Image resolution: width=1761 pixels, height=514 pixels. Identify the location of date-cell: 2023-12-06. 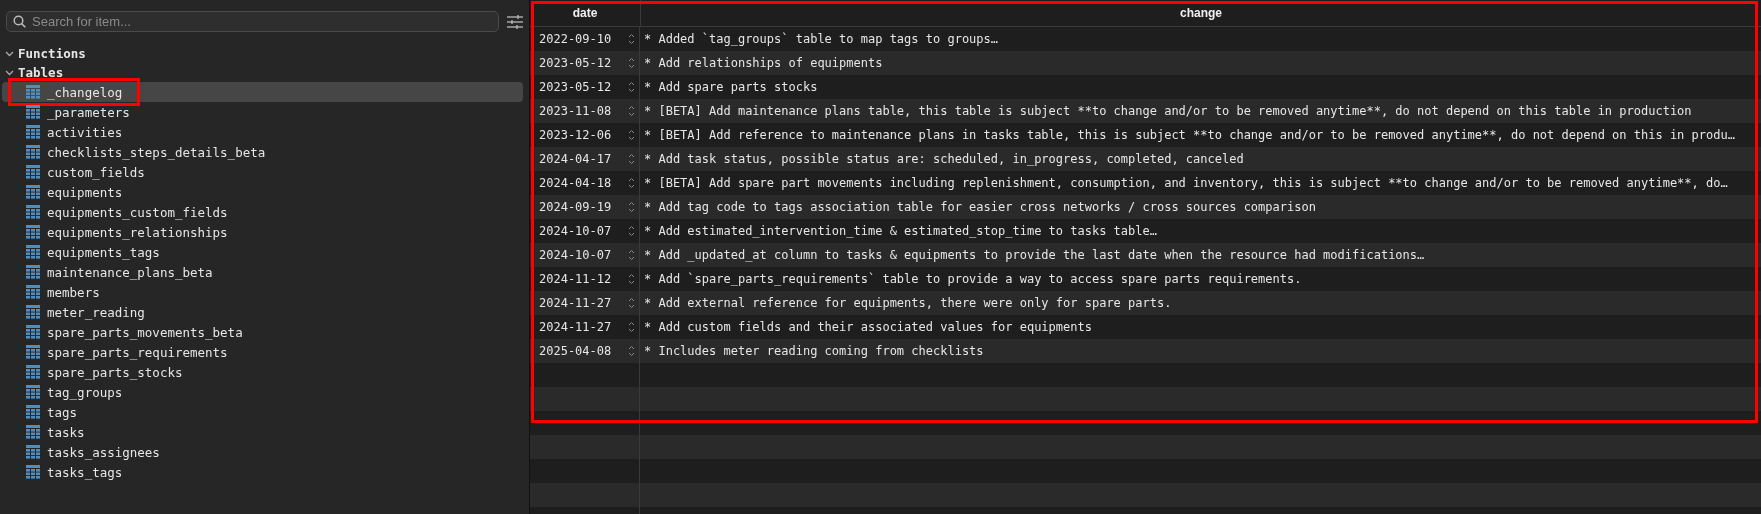
(575, 135).